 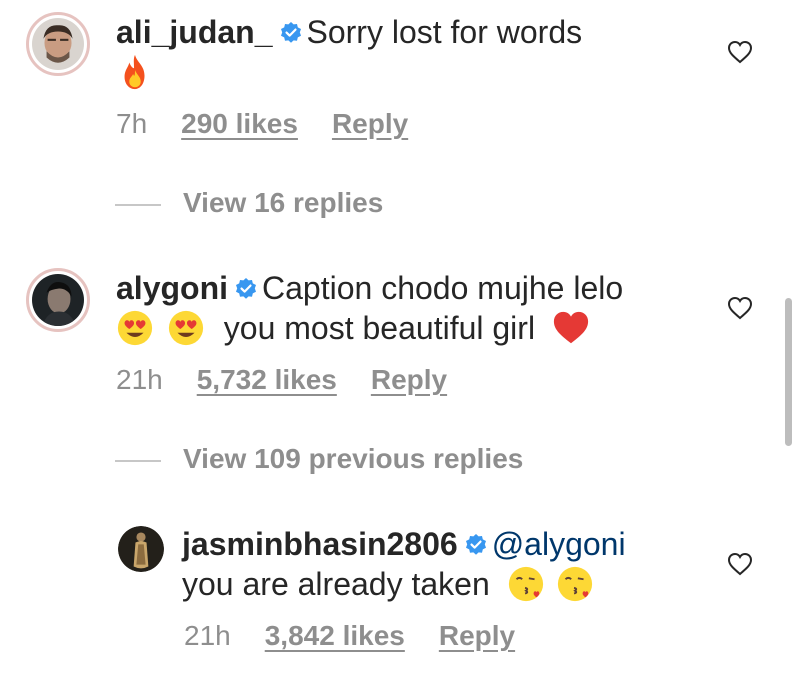 What do you see at coordinates (444, 32) in the screenshot?
I see `comment-text: Sorry lost for words` at bounding box center [444, 32].